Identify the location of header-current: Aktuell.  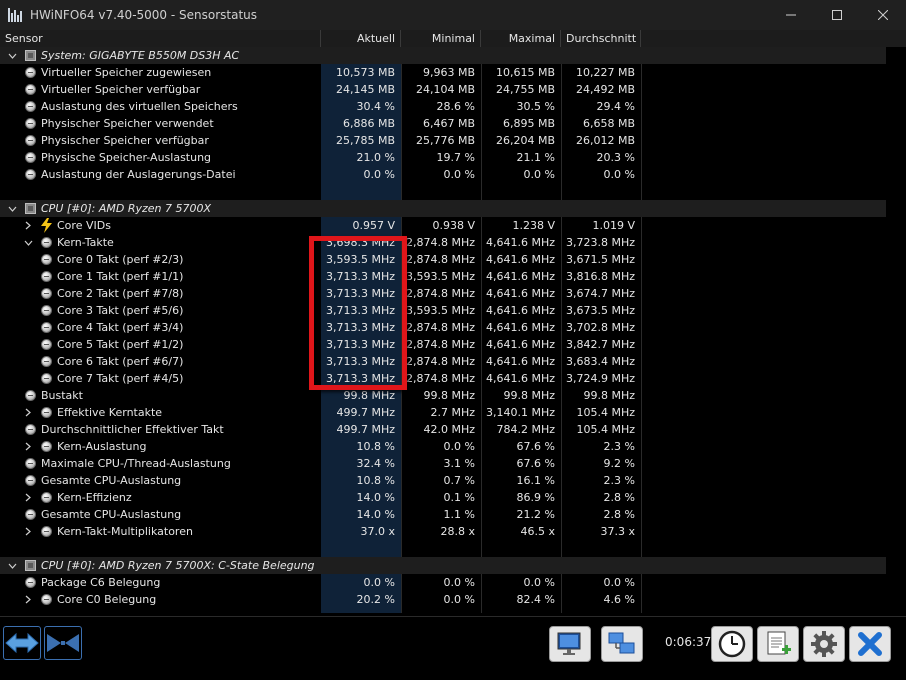
(361, 38).